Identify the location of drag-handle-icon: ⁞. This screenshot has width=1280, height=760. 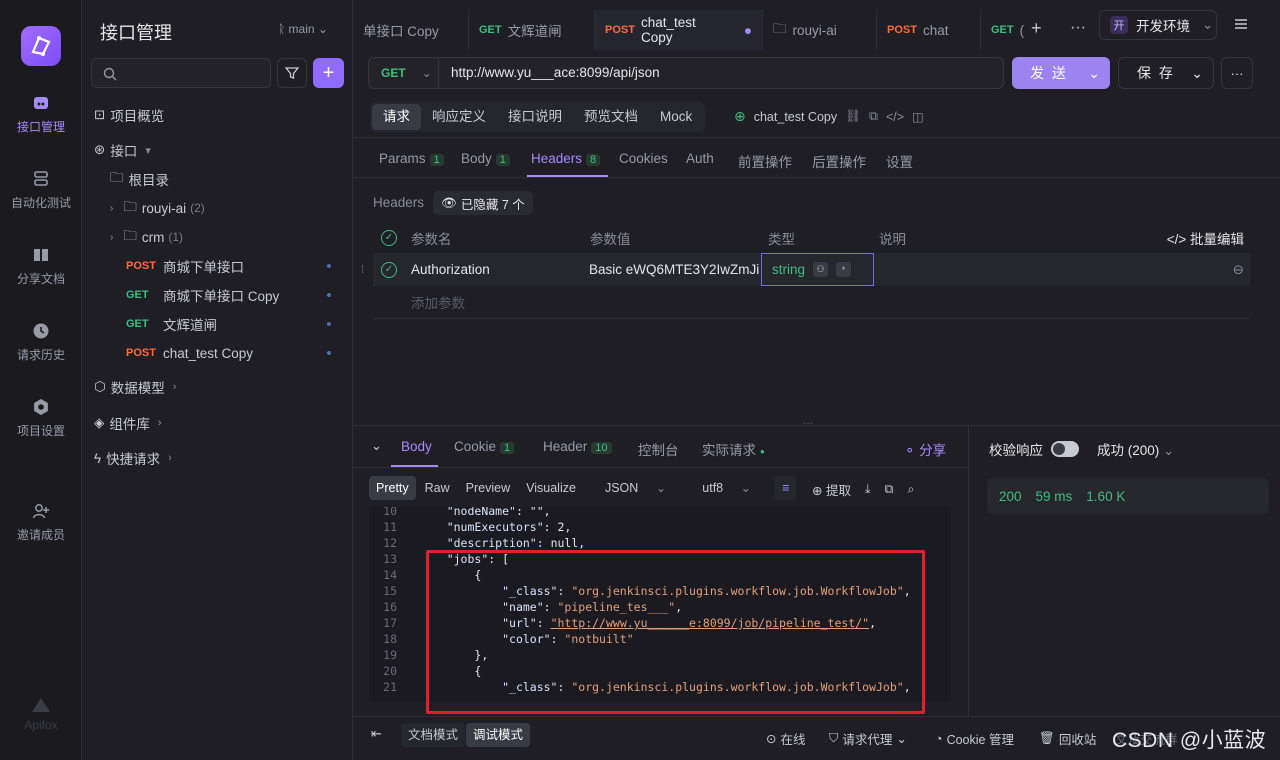
(362, 270).